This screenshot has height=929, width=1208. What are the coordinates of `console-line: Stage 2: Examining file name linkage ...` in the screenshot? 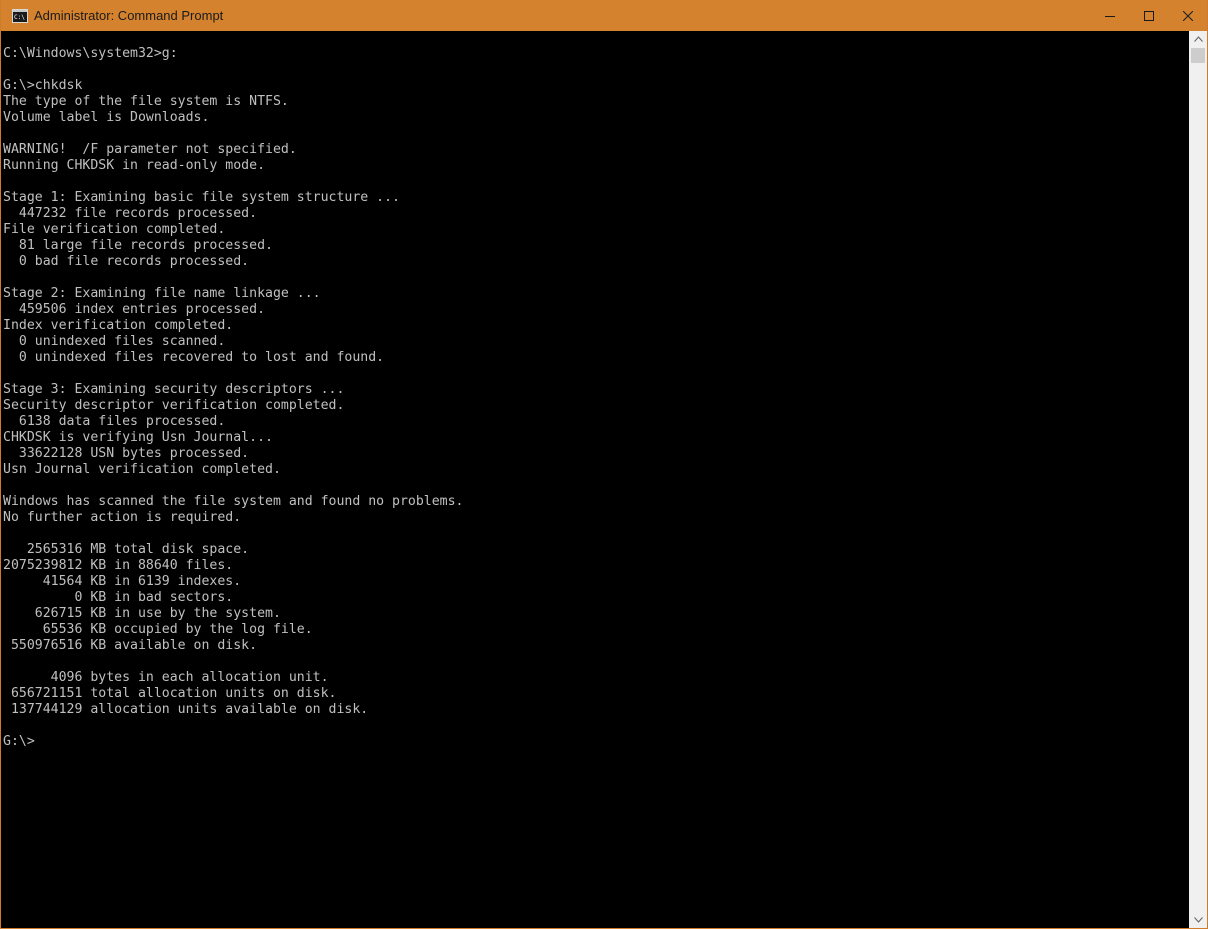 It's located at (162, 293).